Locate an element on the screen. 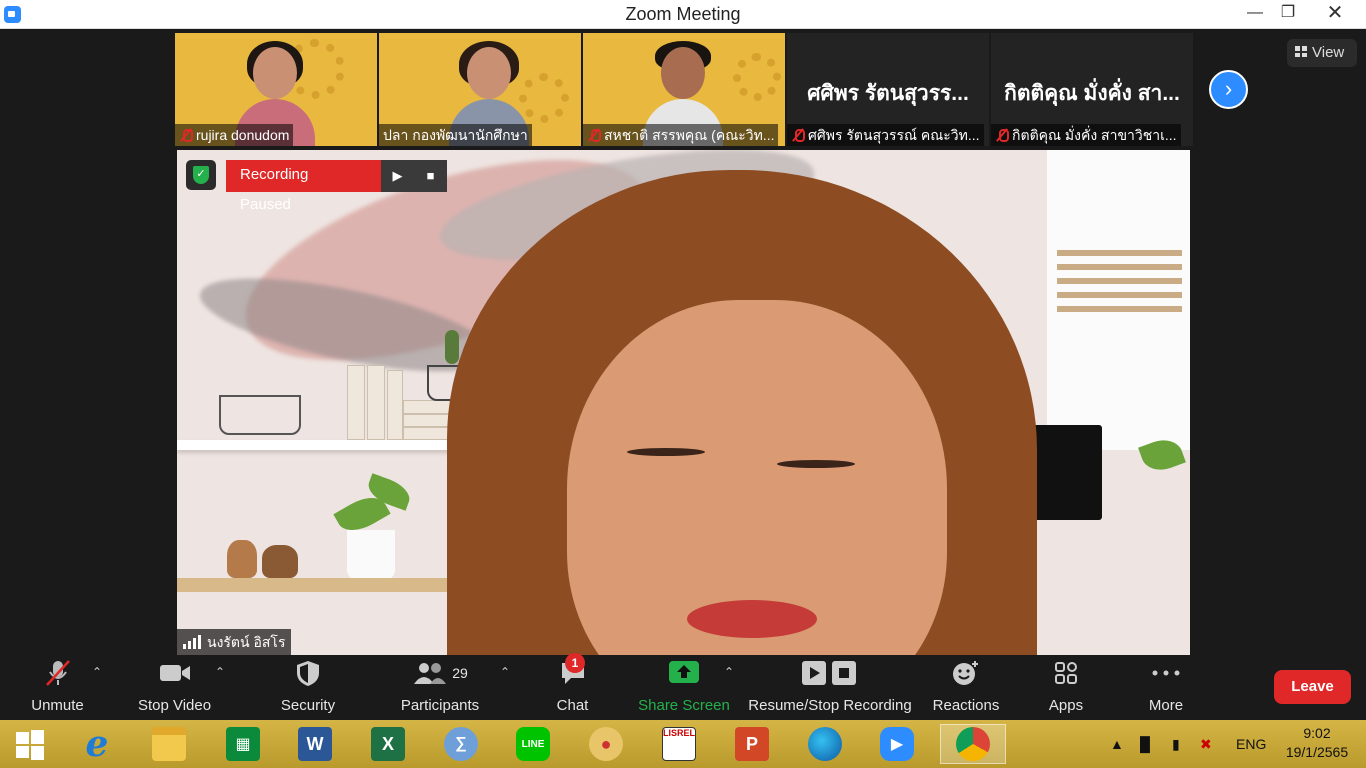  powerpoint-icon: P is located at coordinates (752, 744).